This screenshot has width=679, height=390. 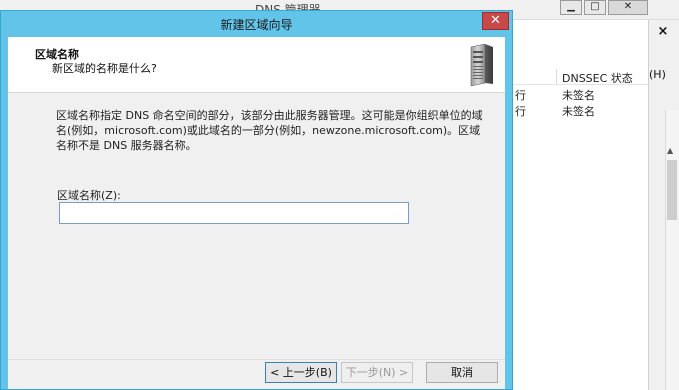 What do you see at coordinates (657, 74) in the screenshot?
I see `help-menu: (H)` at bounding box center [657, 74].